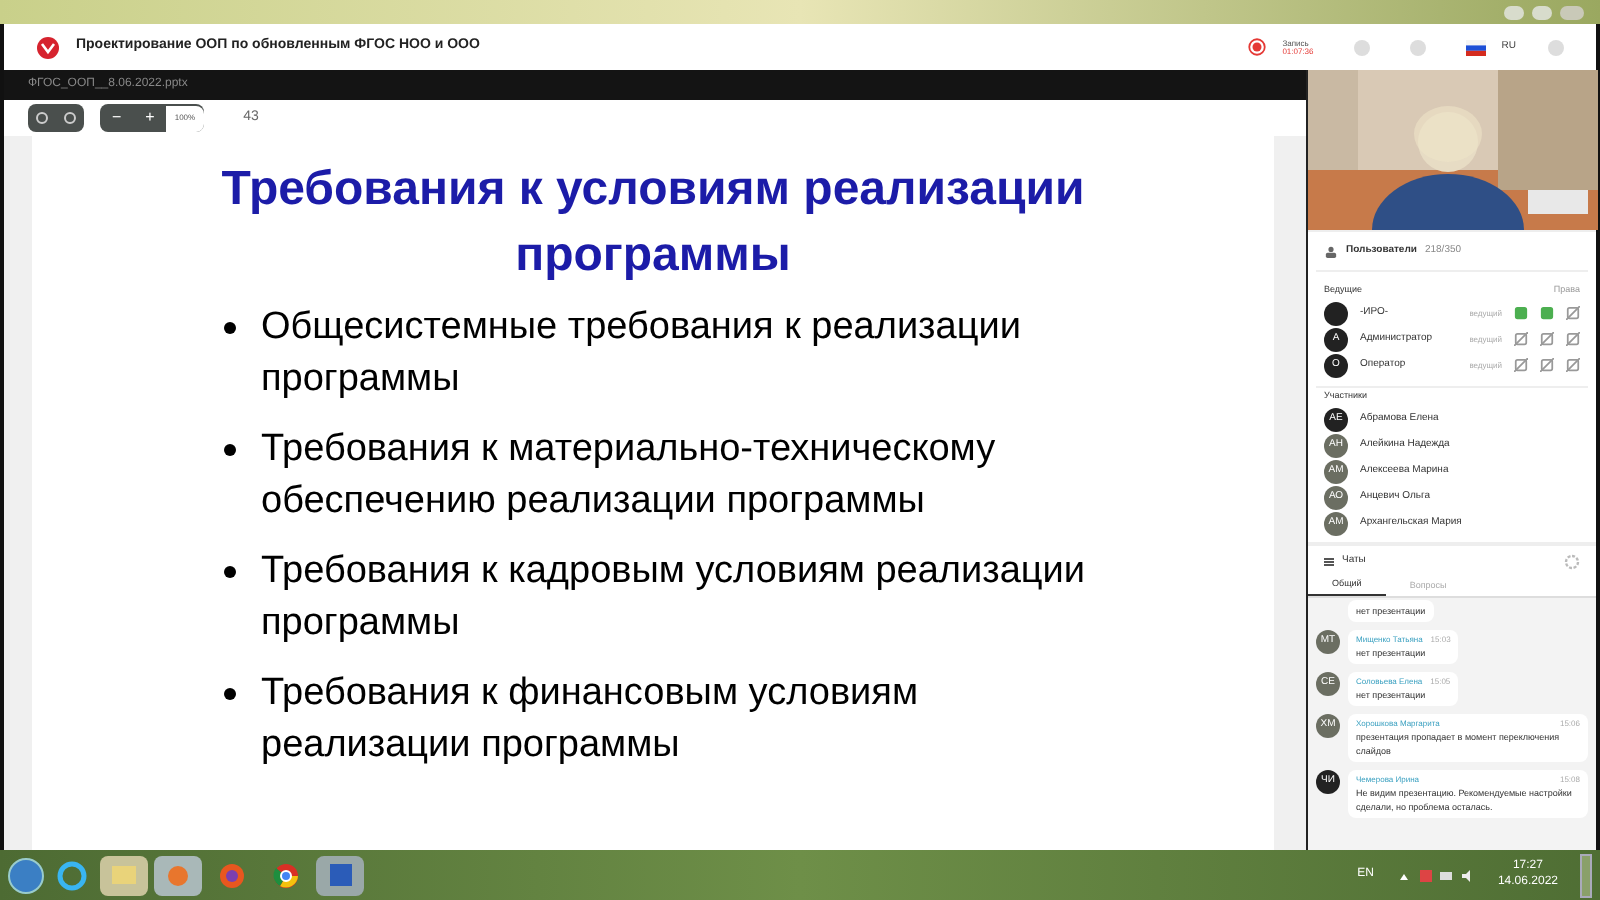  I want to click on media-player-icon, so click(178, 875).